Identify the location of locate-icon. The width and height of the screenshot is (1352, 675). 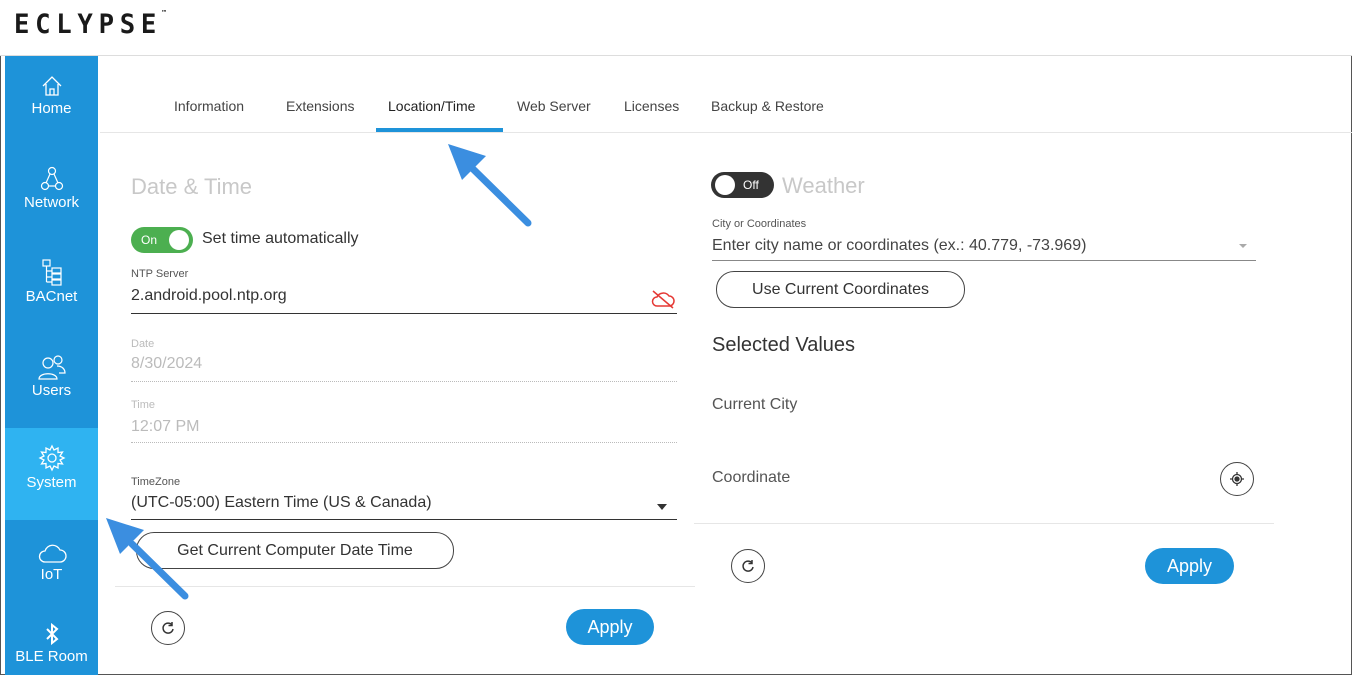
(1237, 479).